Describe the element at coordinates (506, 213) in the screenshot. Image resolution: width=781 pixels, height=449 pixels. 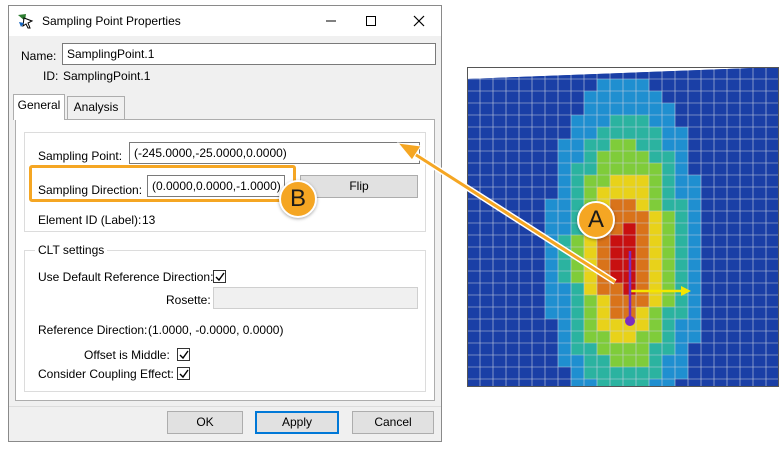
I see `callout-arrow` at that location.